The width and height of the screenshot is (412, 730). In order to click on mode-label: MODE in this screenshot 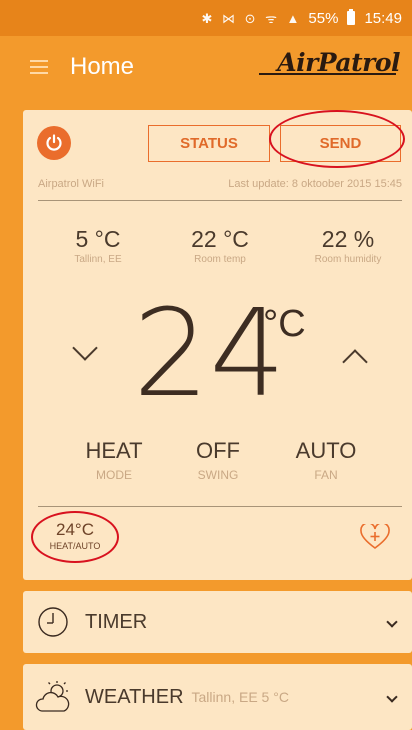, I will do `click(114, 475)`.